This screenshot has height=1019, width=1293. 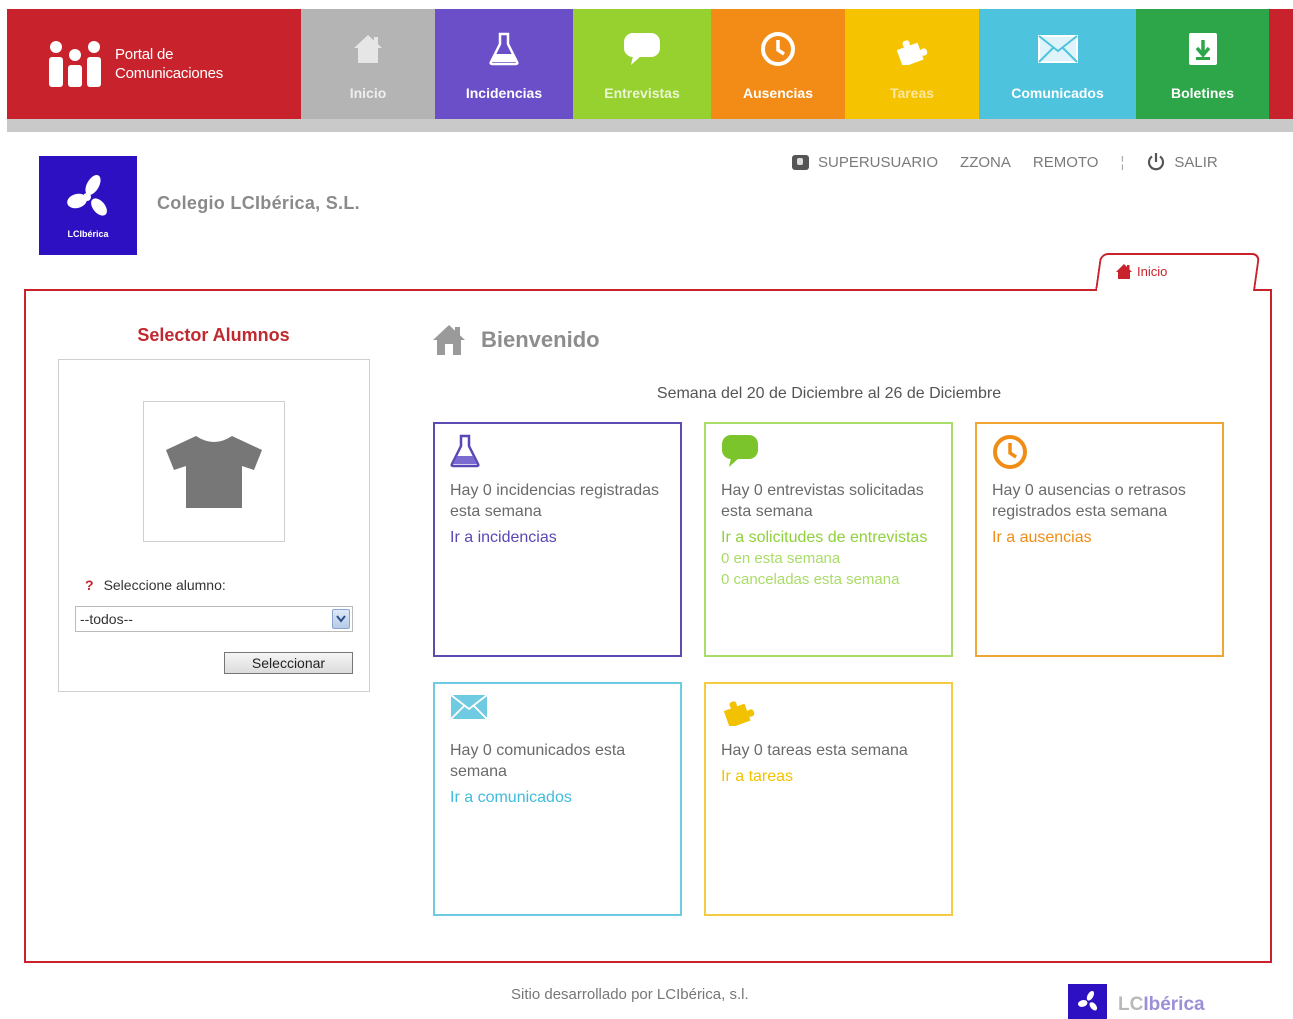 I want to click on nav-incidencias: Incidencias, so click(x=504, y=64).